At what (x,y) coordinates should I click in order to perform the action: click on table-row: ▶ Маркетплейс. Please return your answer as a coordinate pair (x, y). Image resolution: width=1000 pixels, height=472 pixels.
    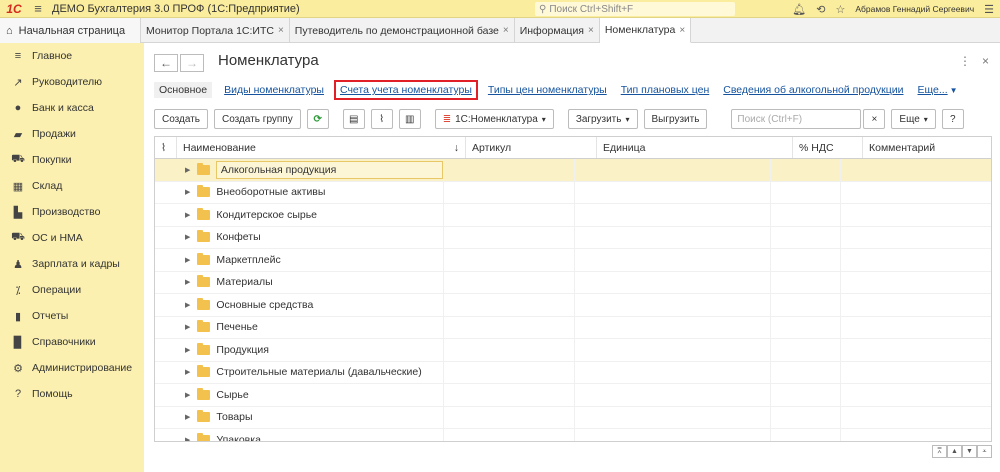
    Looking at the image, I should click on (573, 260).